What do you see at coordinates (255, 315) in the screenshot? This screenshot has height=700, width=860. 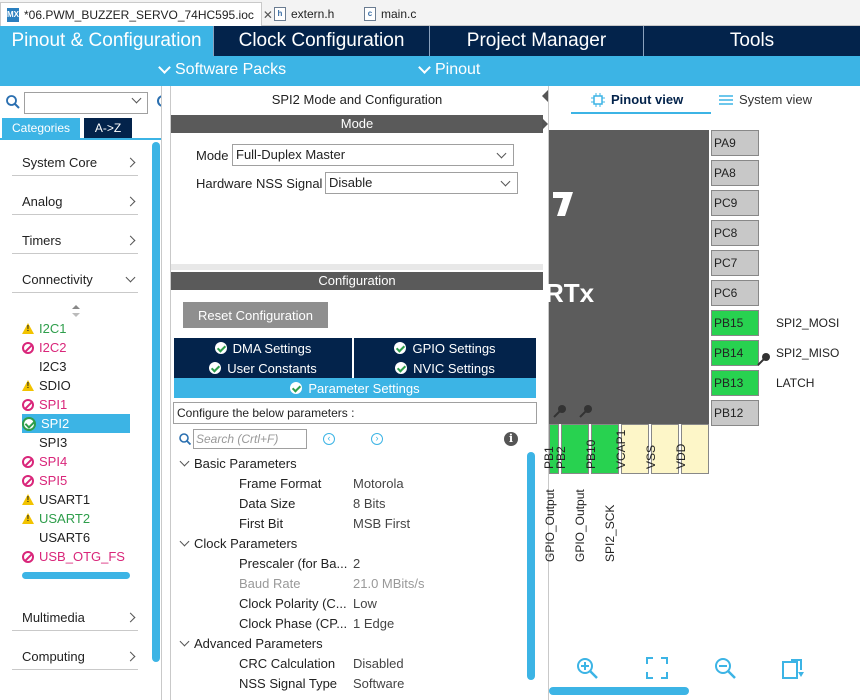 I see `reset-configuration-button: Reset Configuration` at bounding box center [255, 315].